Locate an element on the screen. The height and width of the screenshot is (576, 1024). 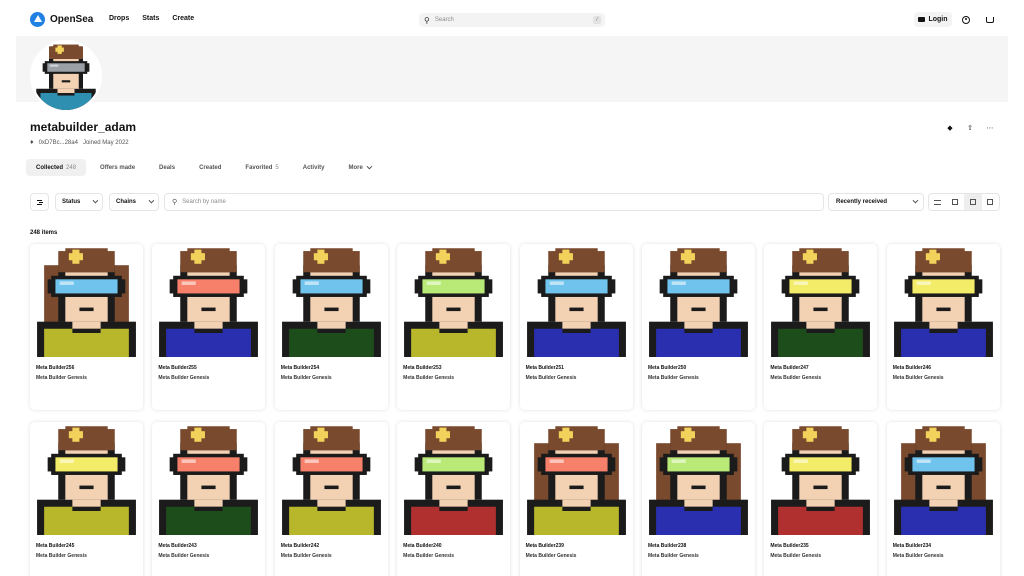
search-shortcut-key: / is located at coordinates (597, 20).